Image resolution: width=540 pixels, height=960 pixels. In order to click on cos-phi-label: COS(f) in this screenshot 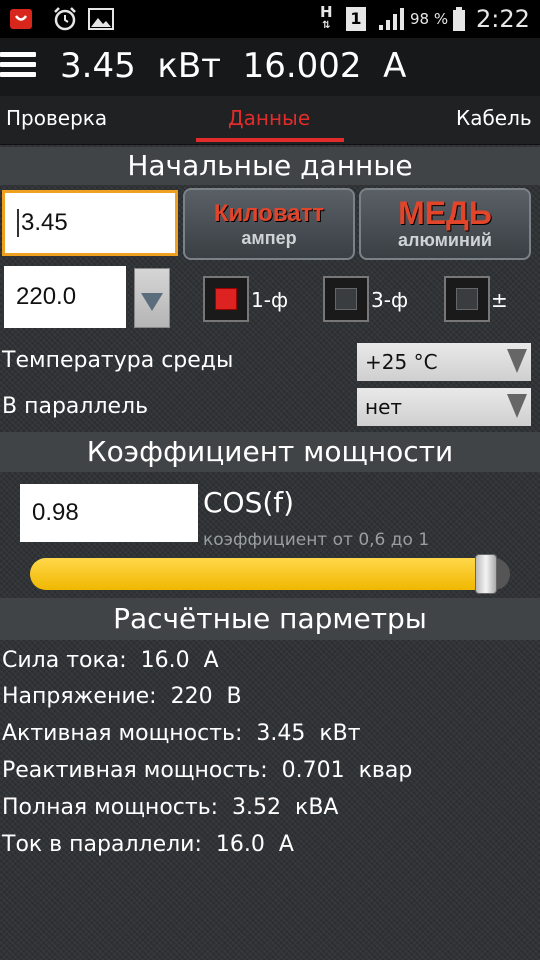, I will do `click(249, 502)`.